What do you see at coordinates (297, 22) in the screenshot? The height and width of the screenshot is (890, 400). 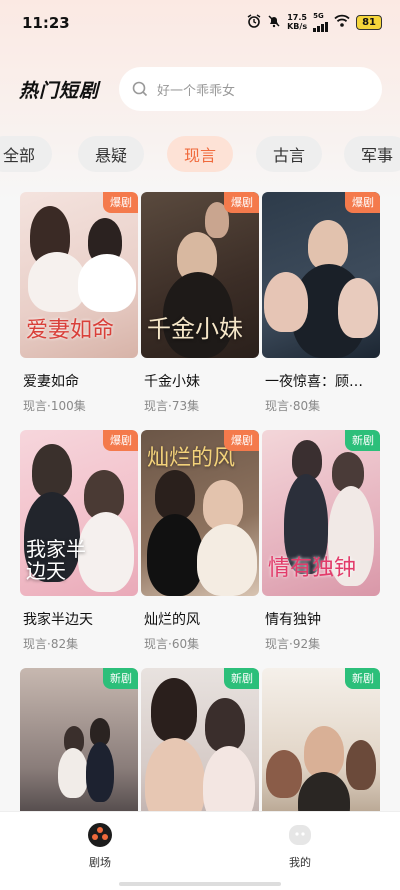 I see `network-speed: 17.5 KB/s` at bounding box center [297, 22].